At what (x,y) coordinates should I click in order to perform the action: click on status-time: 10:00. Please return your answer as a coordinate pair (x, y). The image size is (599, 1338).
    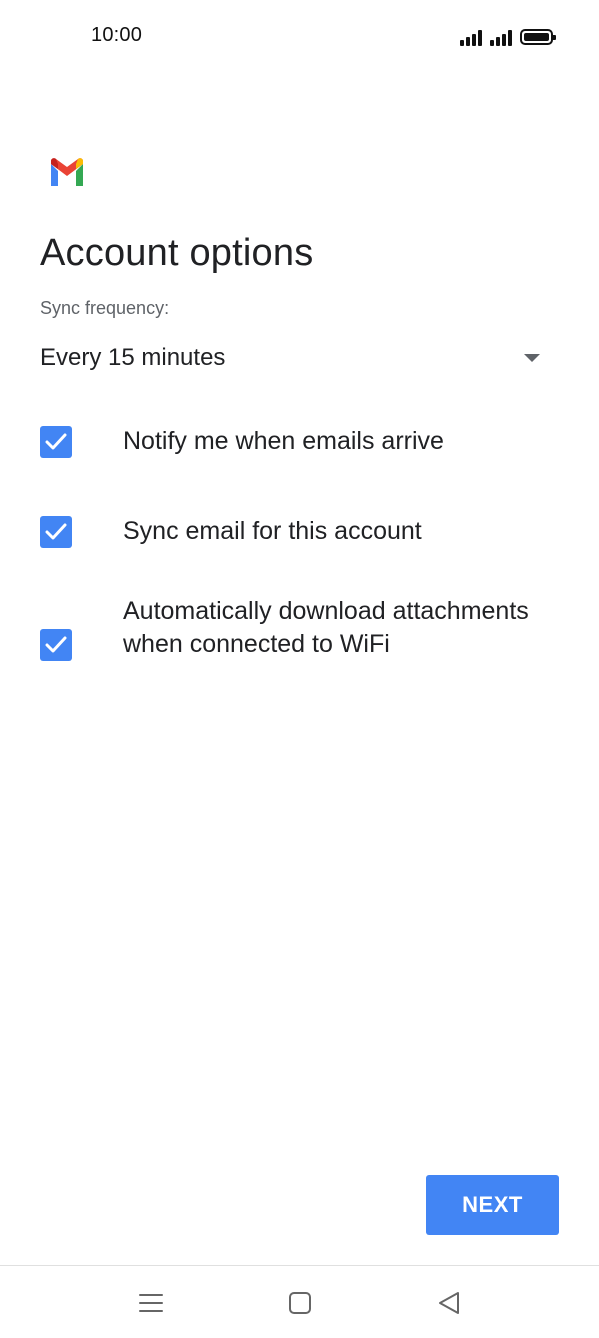
    Looking at the image, I should click on (117, 35).